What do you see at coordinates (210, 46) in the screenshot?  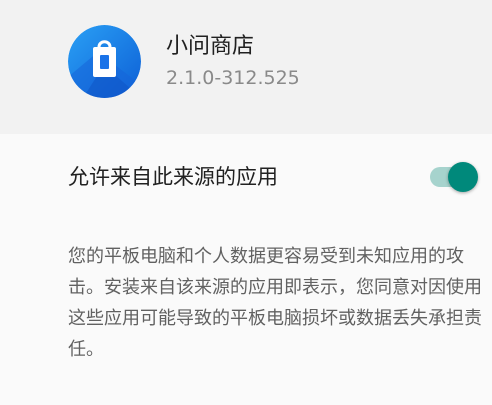 I see `app-name: 小问商店` at bounding box center [210, 46].